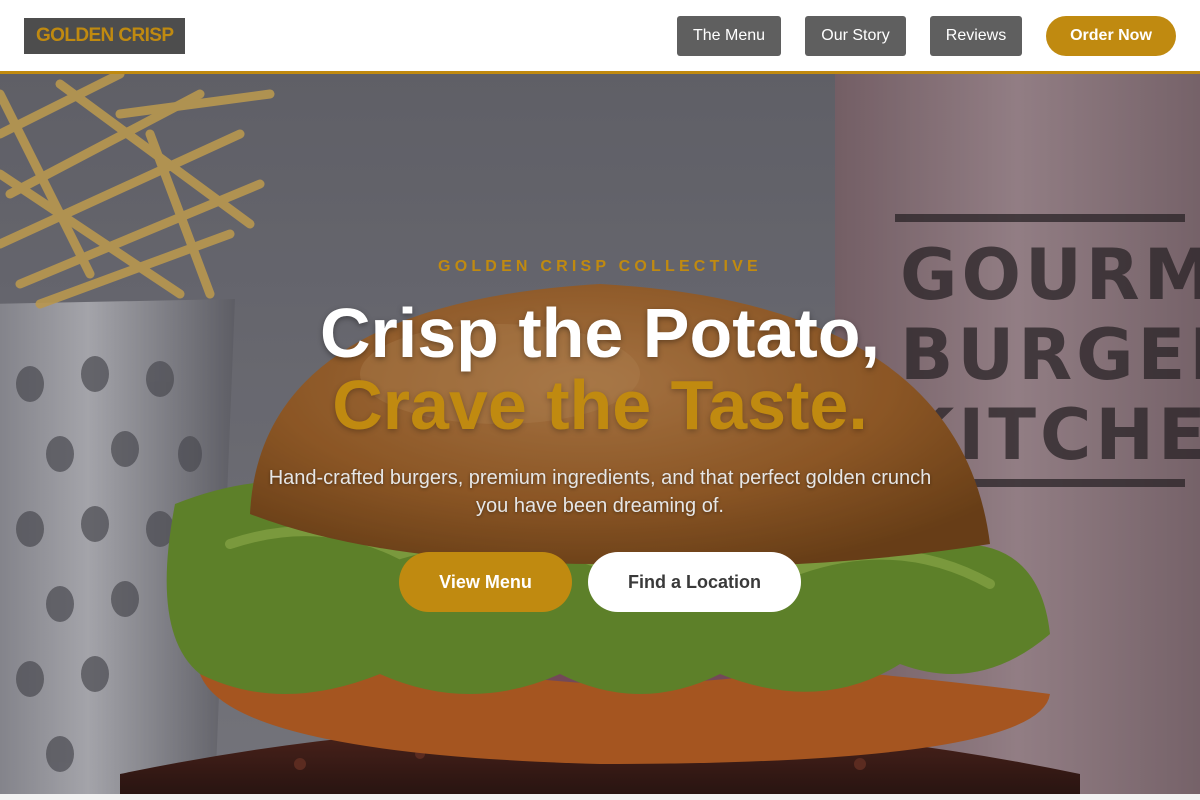  I want to click on hero-eyebrow: GOLDEN CRISP COLLECTIVE, so click(600, 266).